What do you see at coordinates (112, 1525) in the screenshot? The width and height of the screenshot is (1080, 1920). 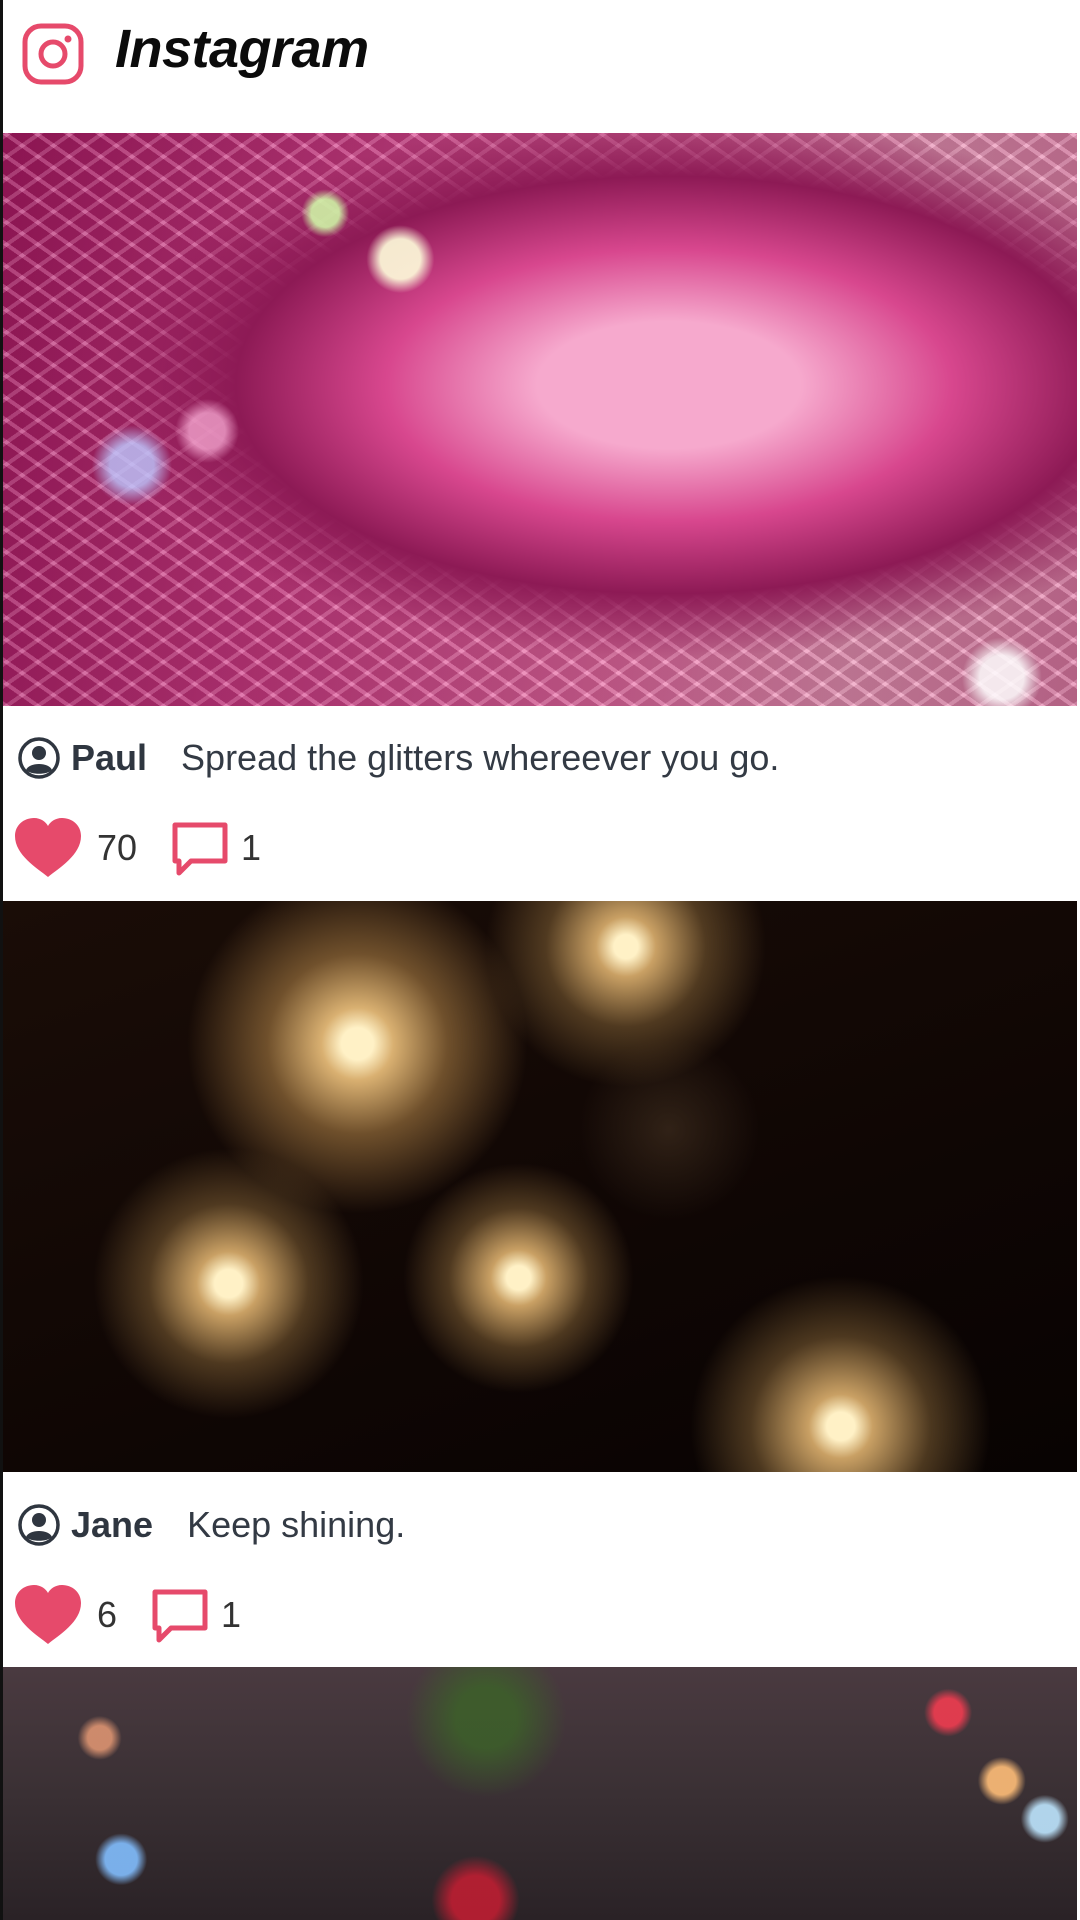 I see `post-username: Jane` at bounding box center [112, 1525].